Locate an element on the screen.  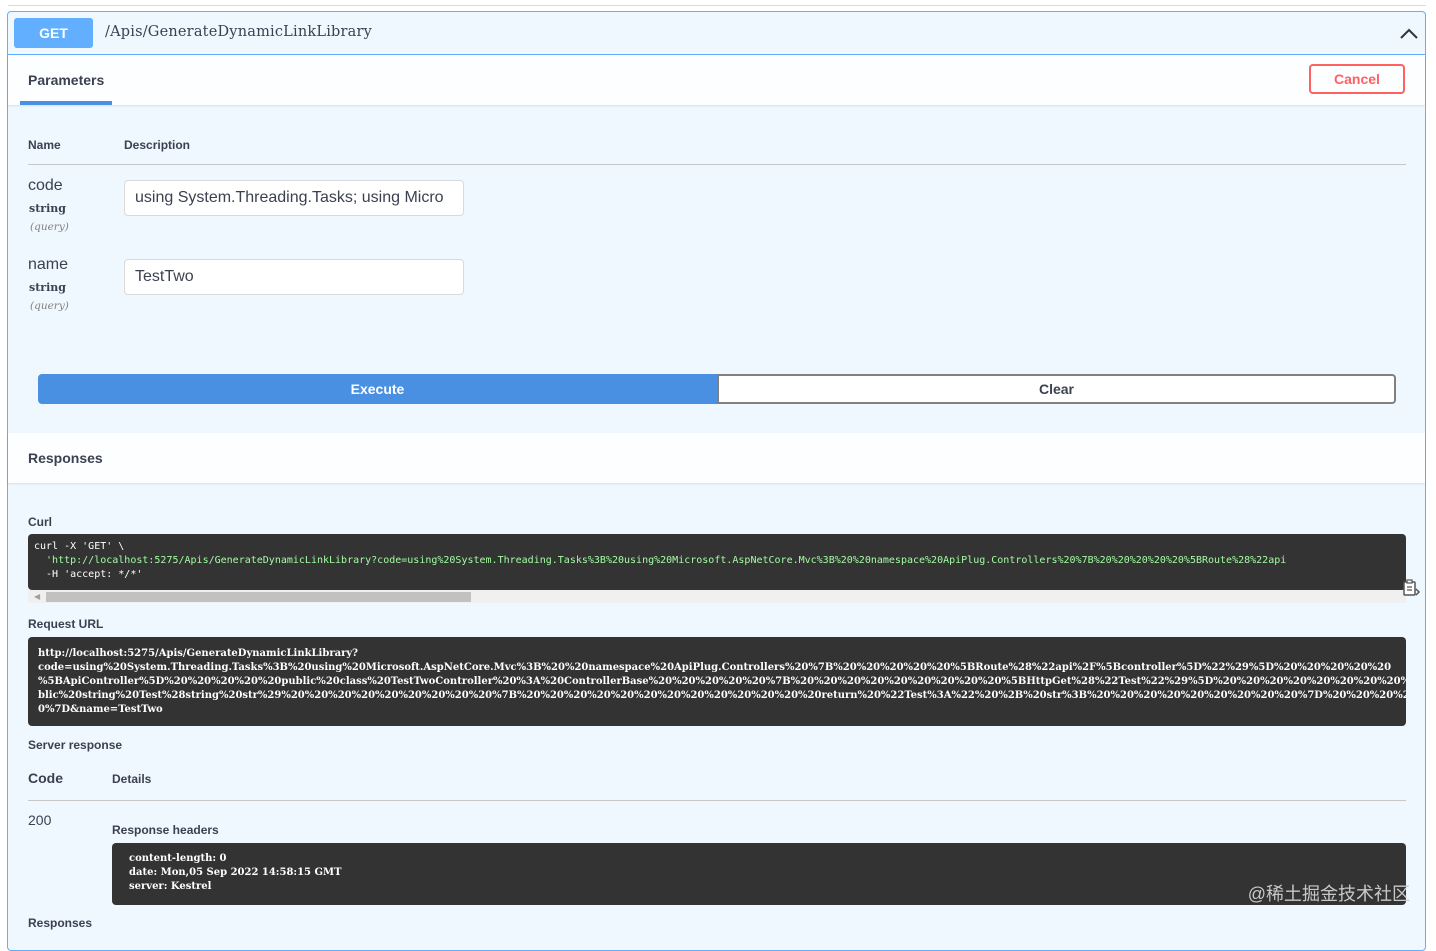
column-header-name: Name is located at coordinates (44, 145).